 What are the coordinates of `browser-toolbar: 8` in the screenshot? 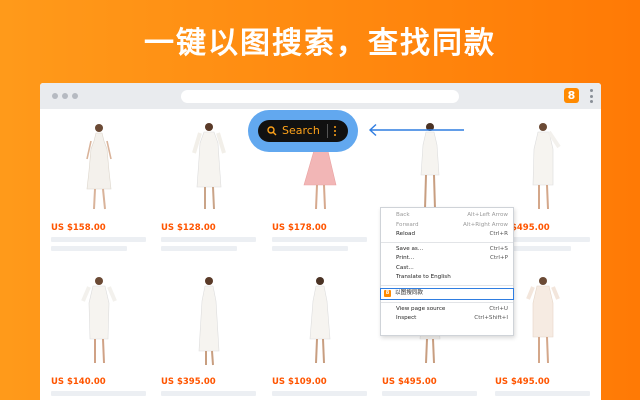 It's located at (320, 96).